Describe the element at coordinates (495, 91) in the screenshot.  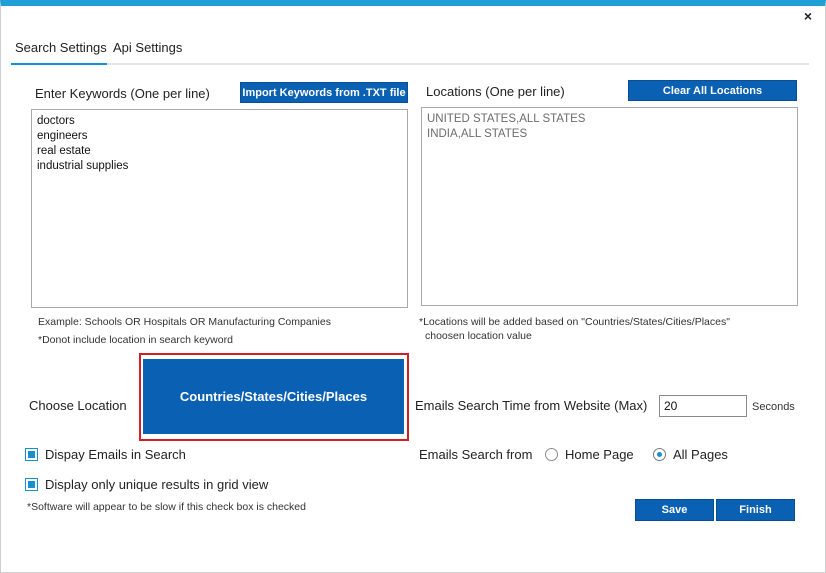
I see `locations-label: Locations (One per line)` at that location.